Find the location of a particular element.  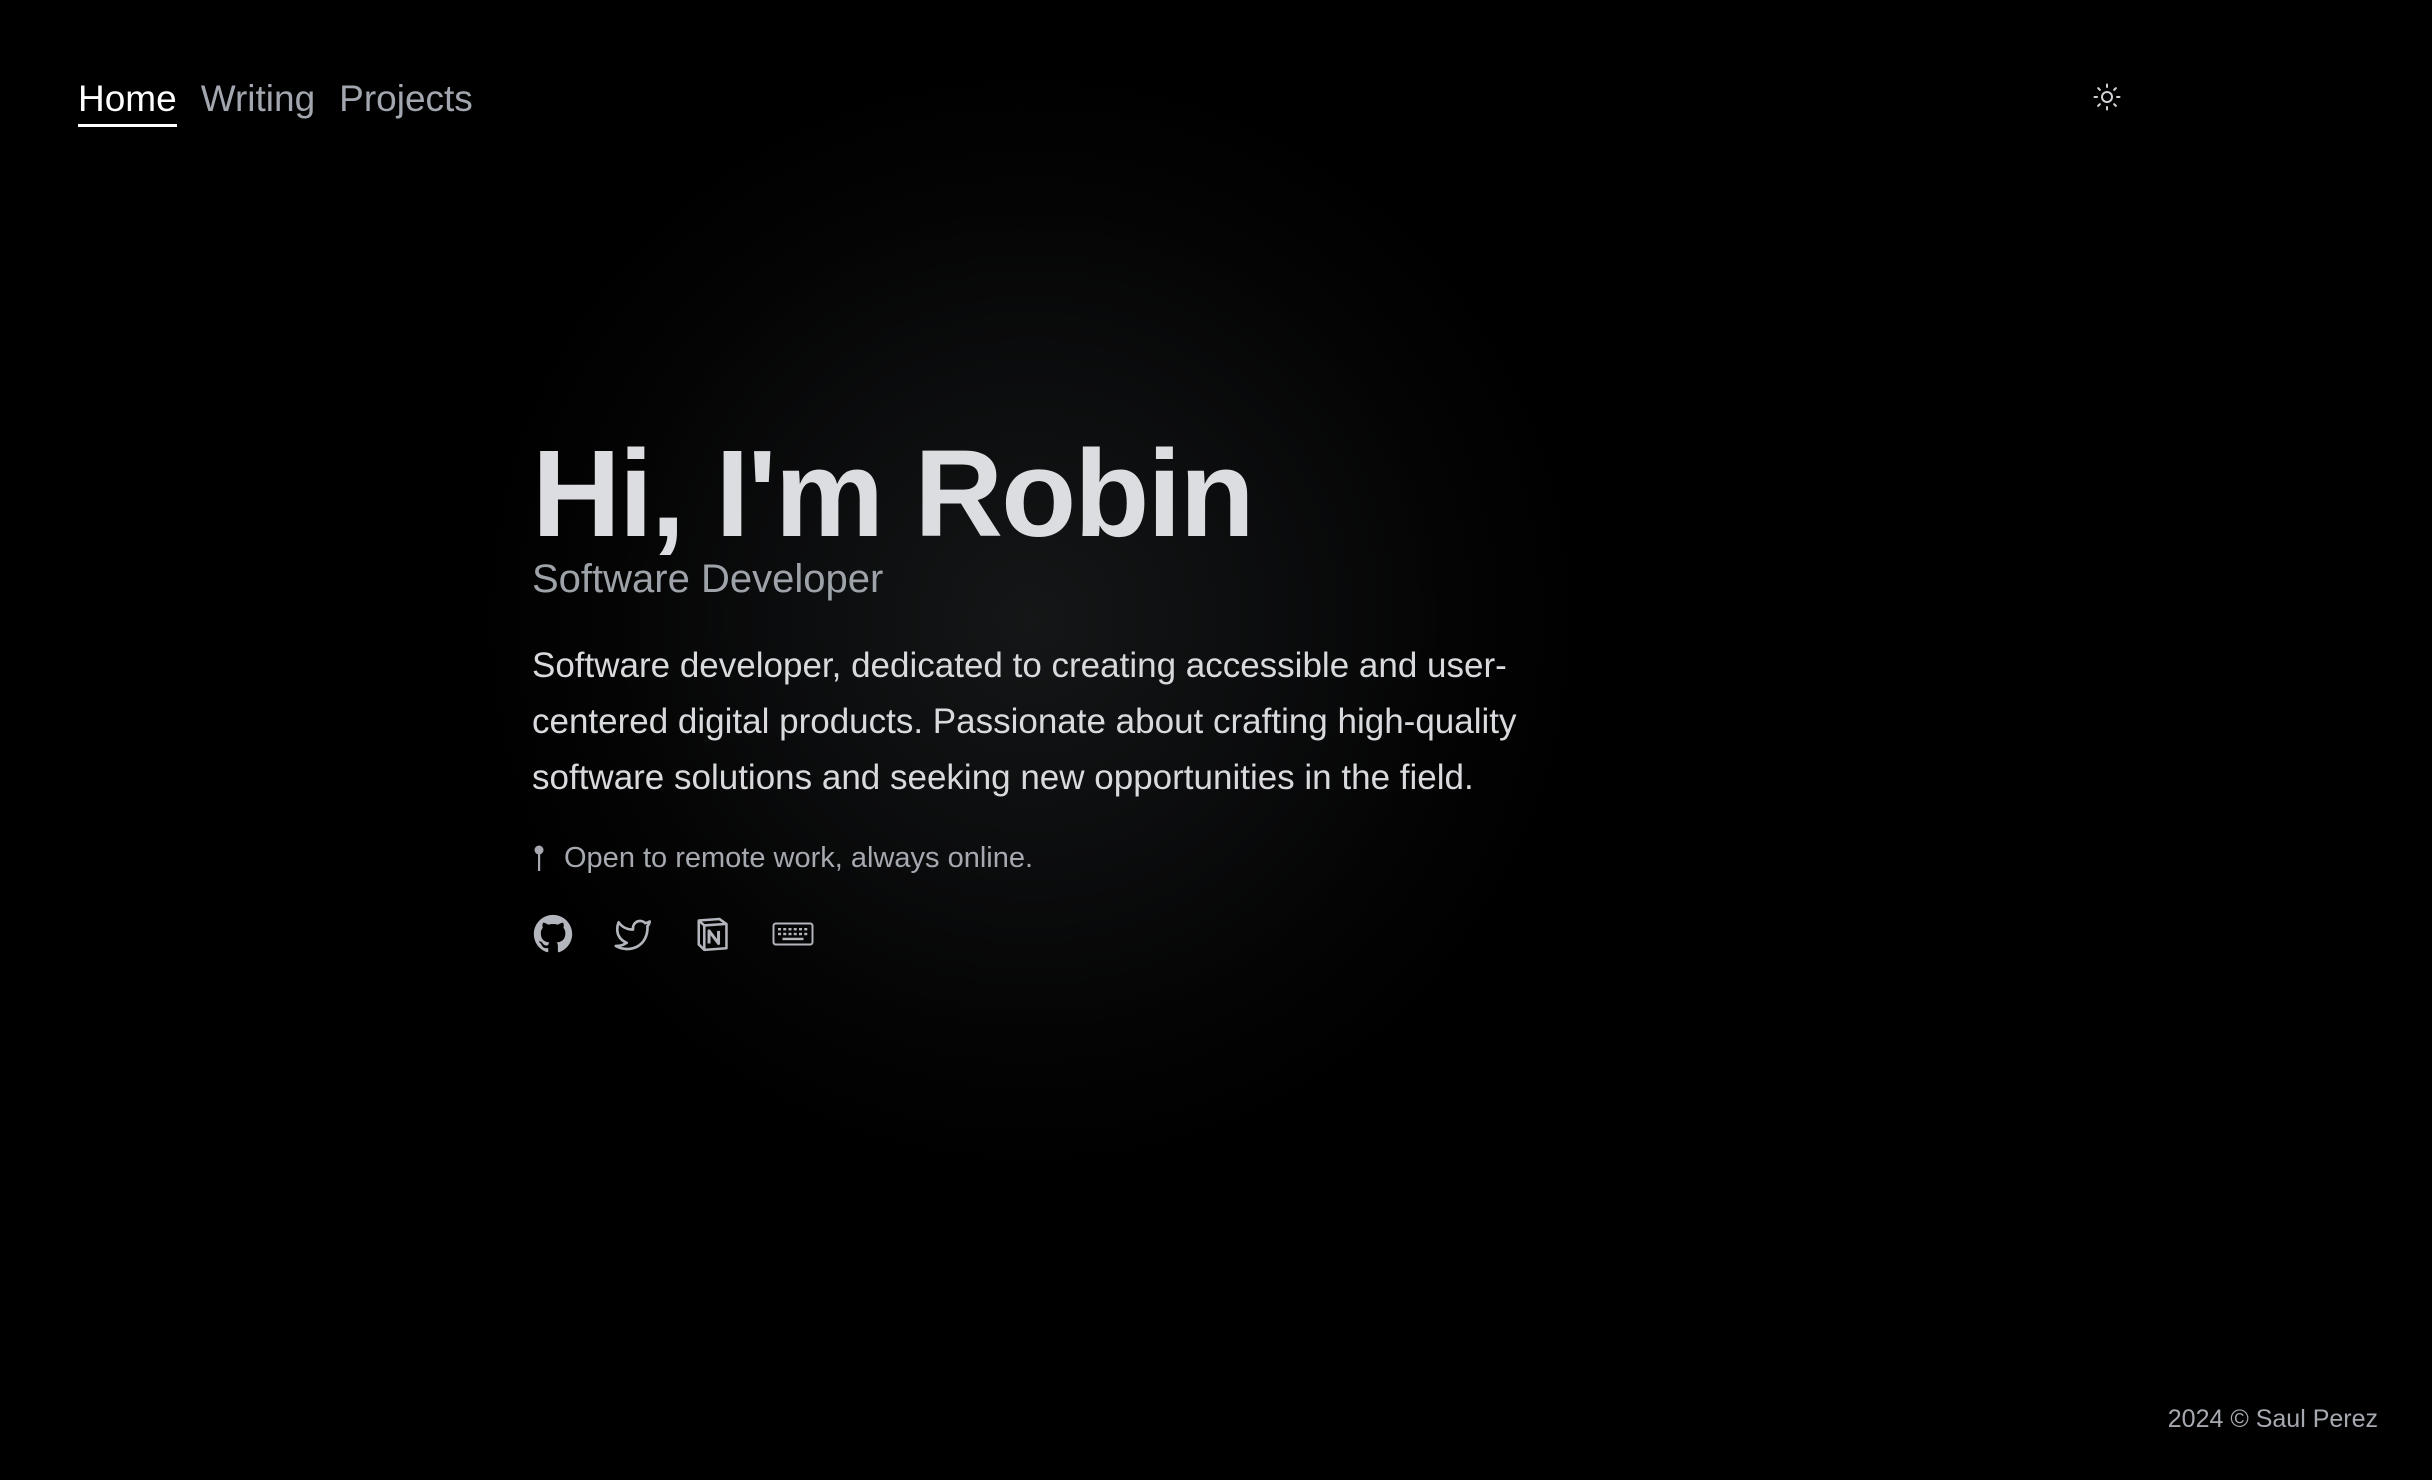

github-link is located at coordinates (553, 934).